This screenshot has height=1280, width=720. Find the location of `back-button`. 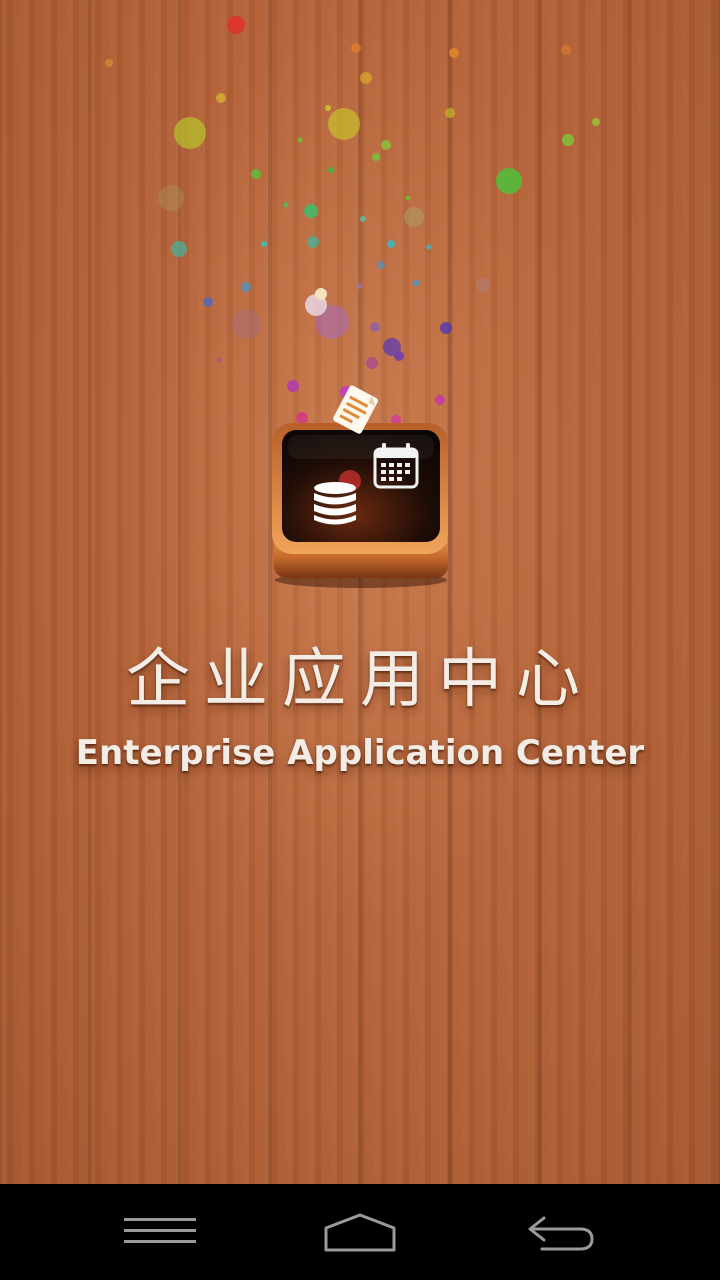

back-button is located at coordinates (560, 1232).